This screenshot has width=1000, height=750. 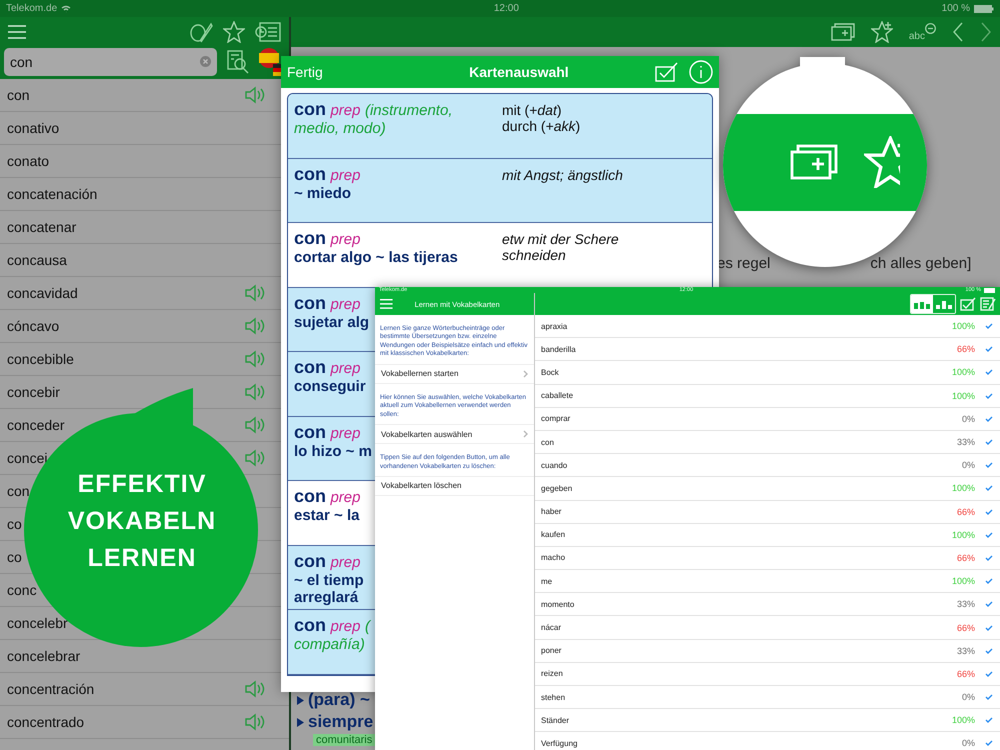 What do you see at coordinates (331, 642) in the screenshot?
I see `vocabulary-card: con prep ( compañía)` at bounding box center [331, 642].